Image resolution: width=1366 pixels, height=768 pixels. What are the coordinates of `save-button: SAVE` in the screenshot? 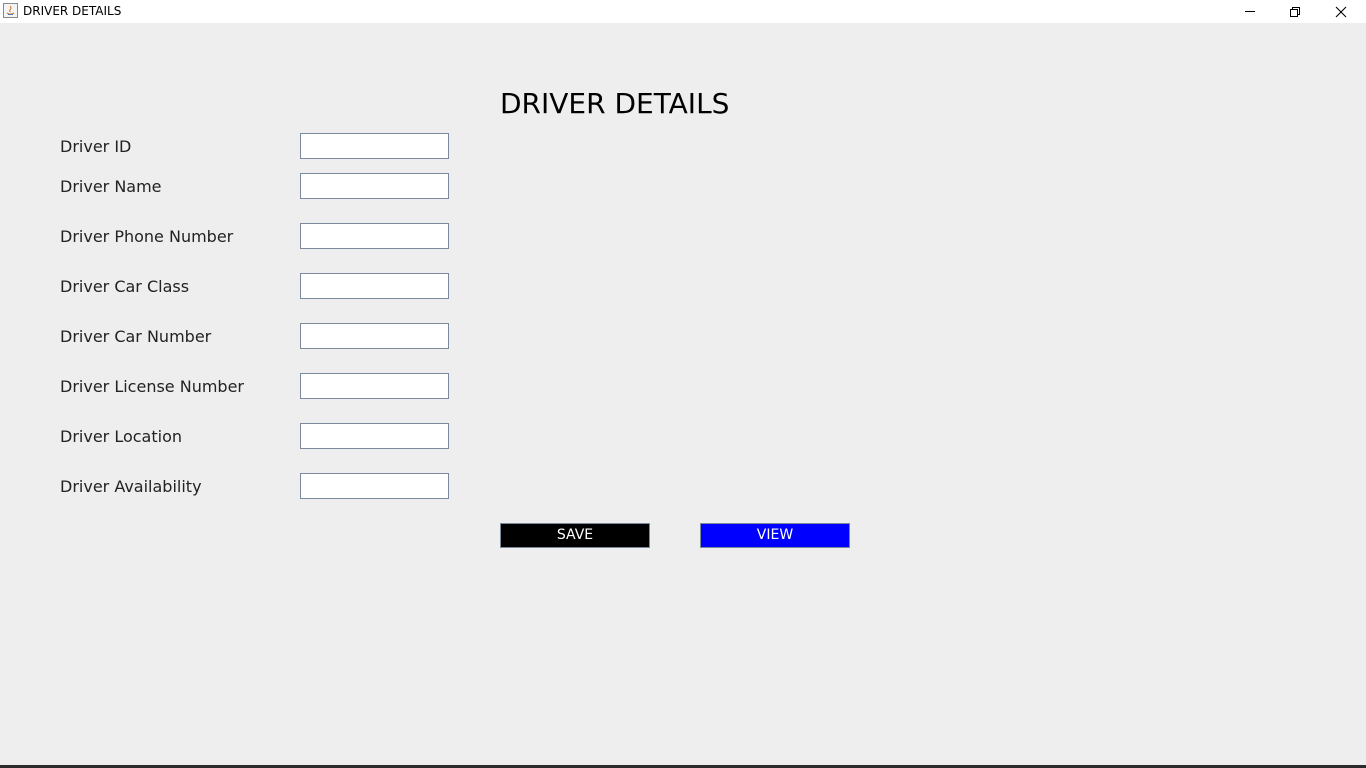 It's located at (575, 535).